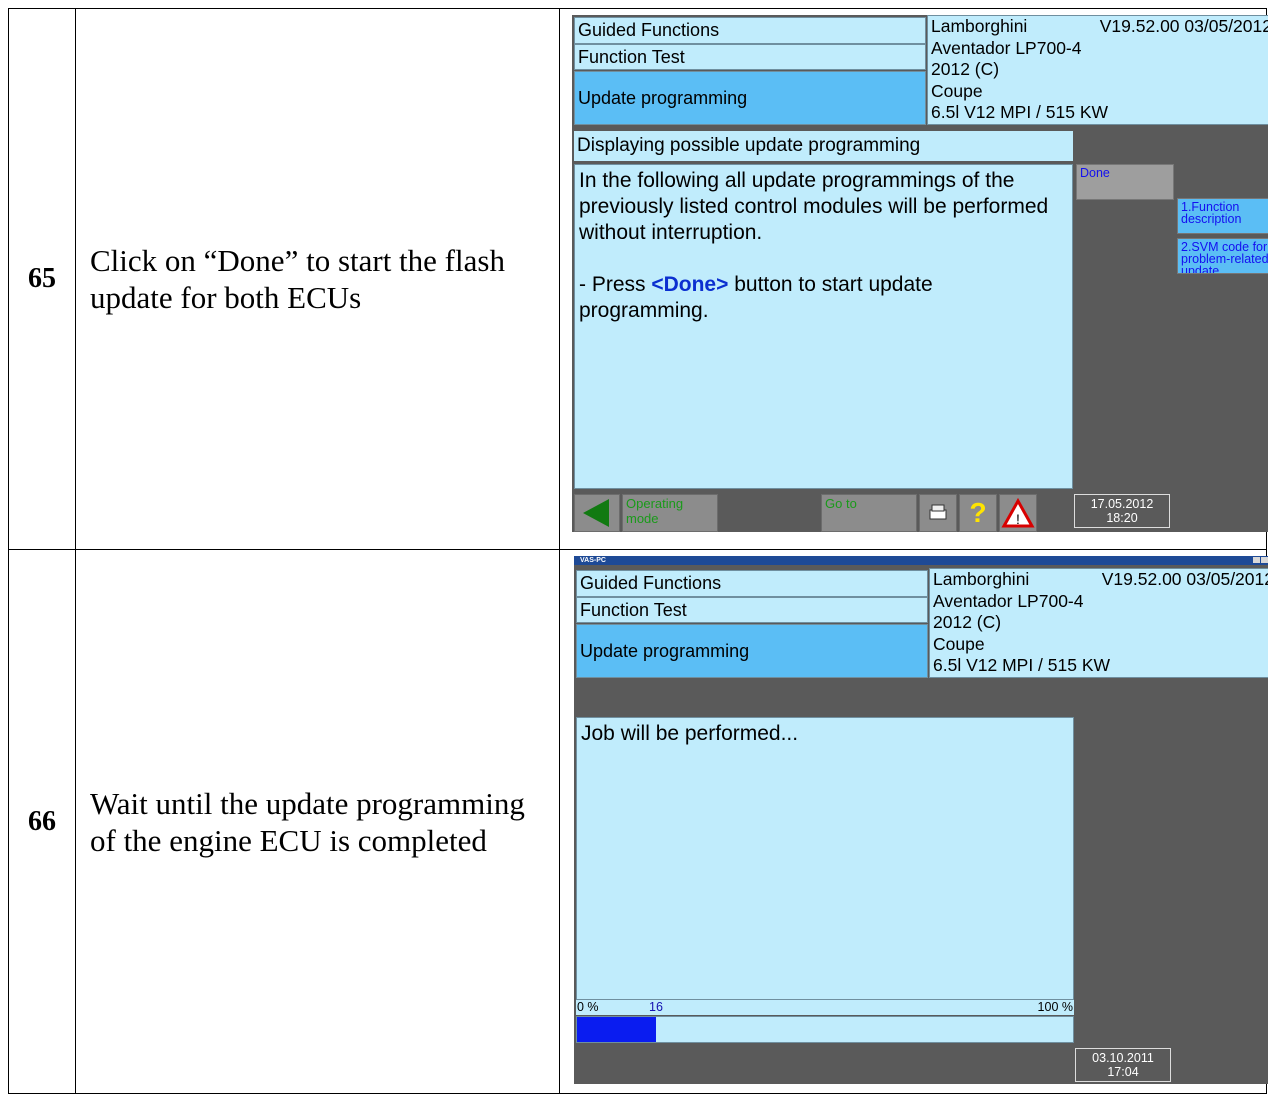  I want to click on operating-mode-button: Operating mode, so click(670, 513).